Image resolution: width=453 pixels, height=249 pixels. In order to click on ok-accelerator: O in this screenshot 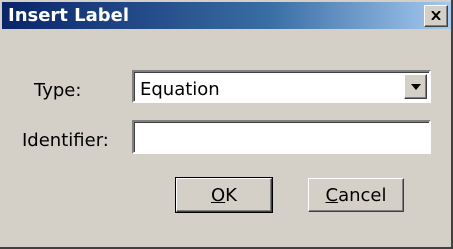, I will do `click(218, 195)`.